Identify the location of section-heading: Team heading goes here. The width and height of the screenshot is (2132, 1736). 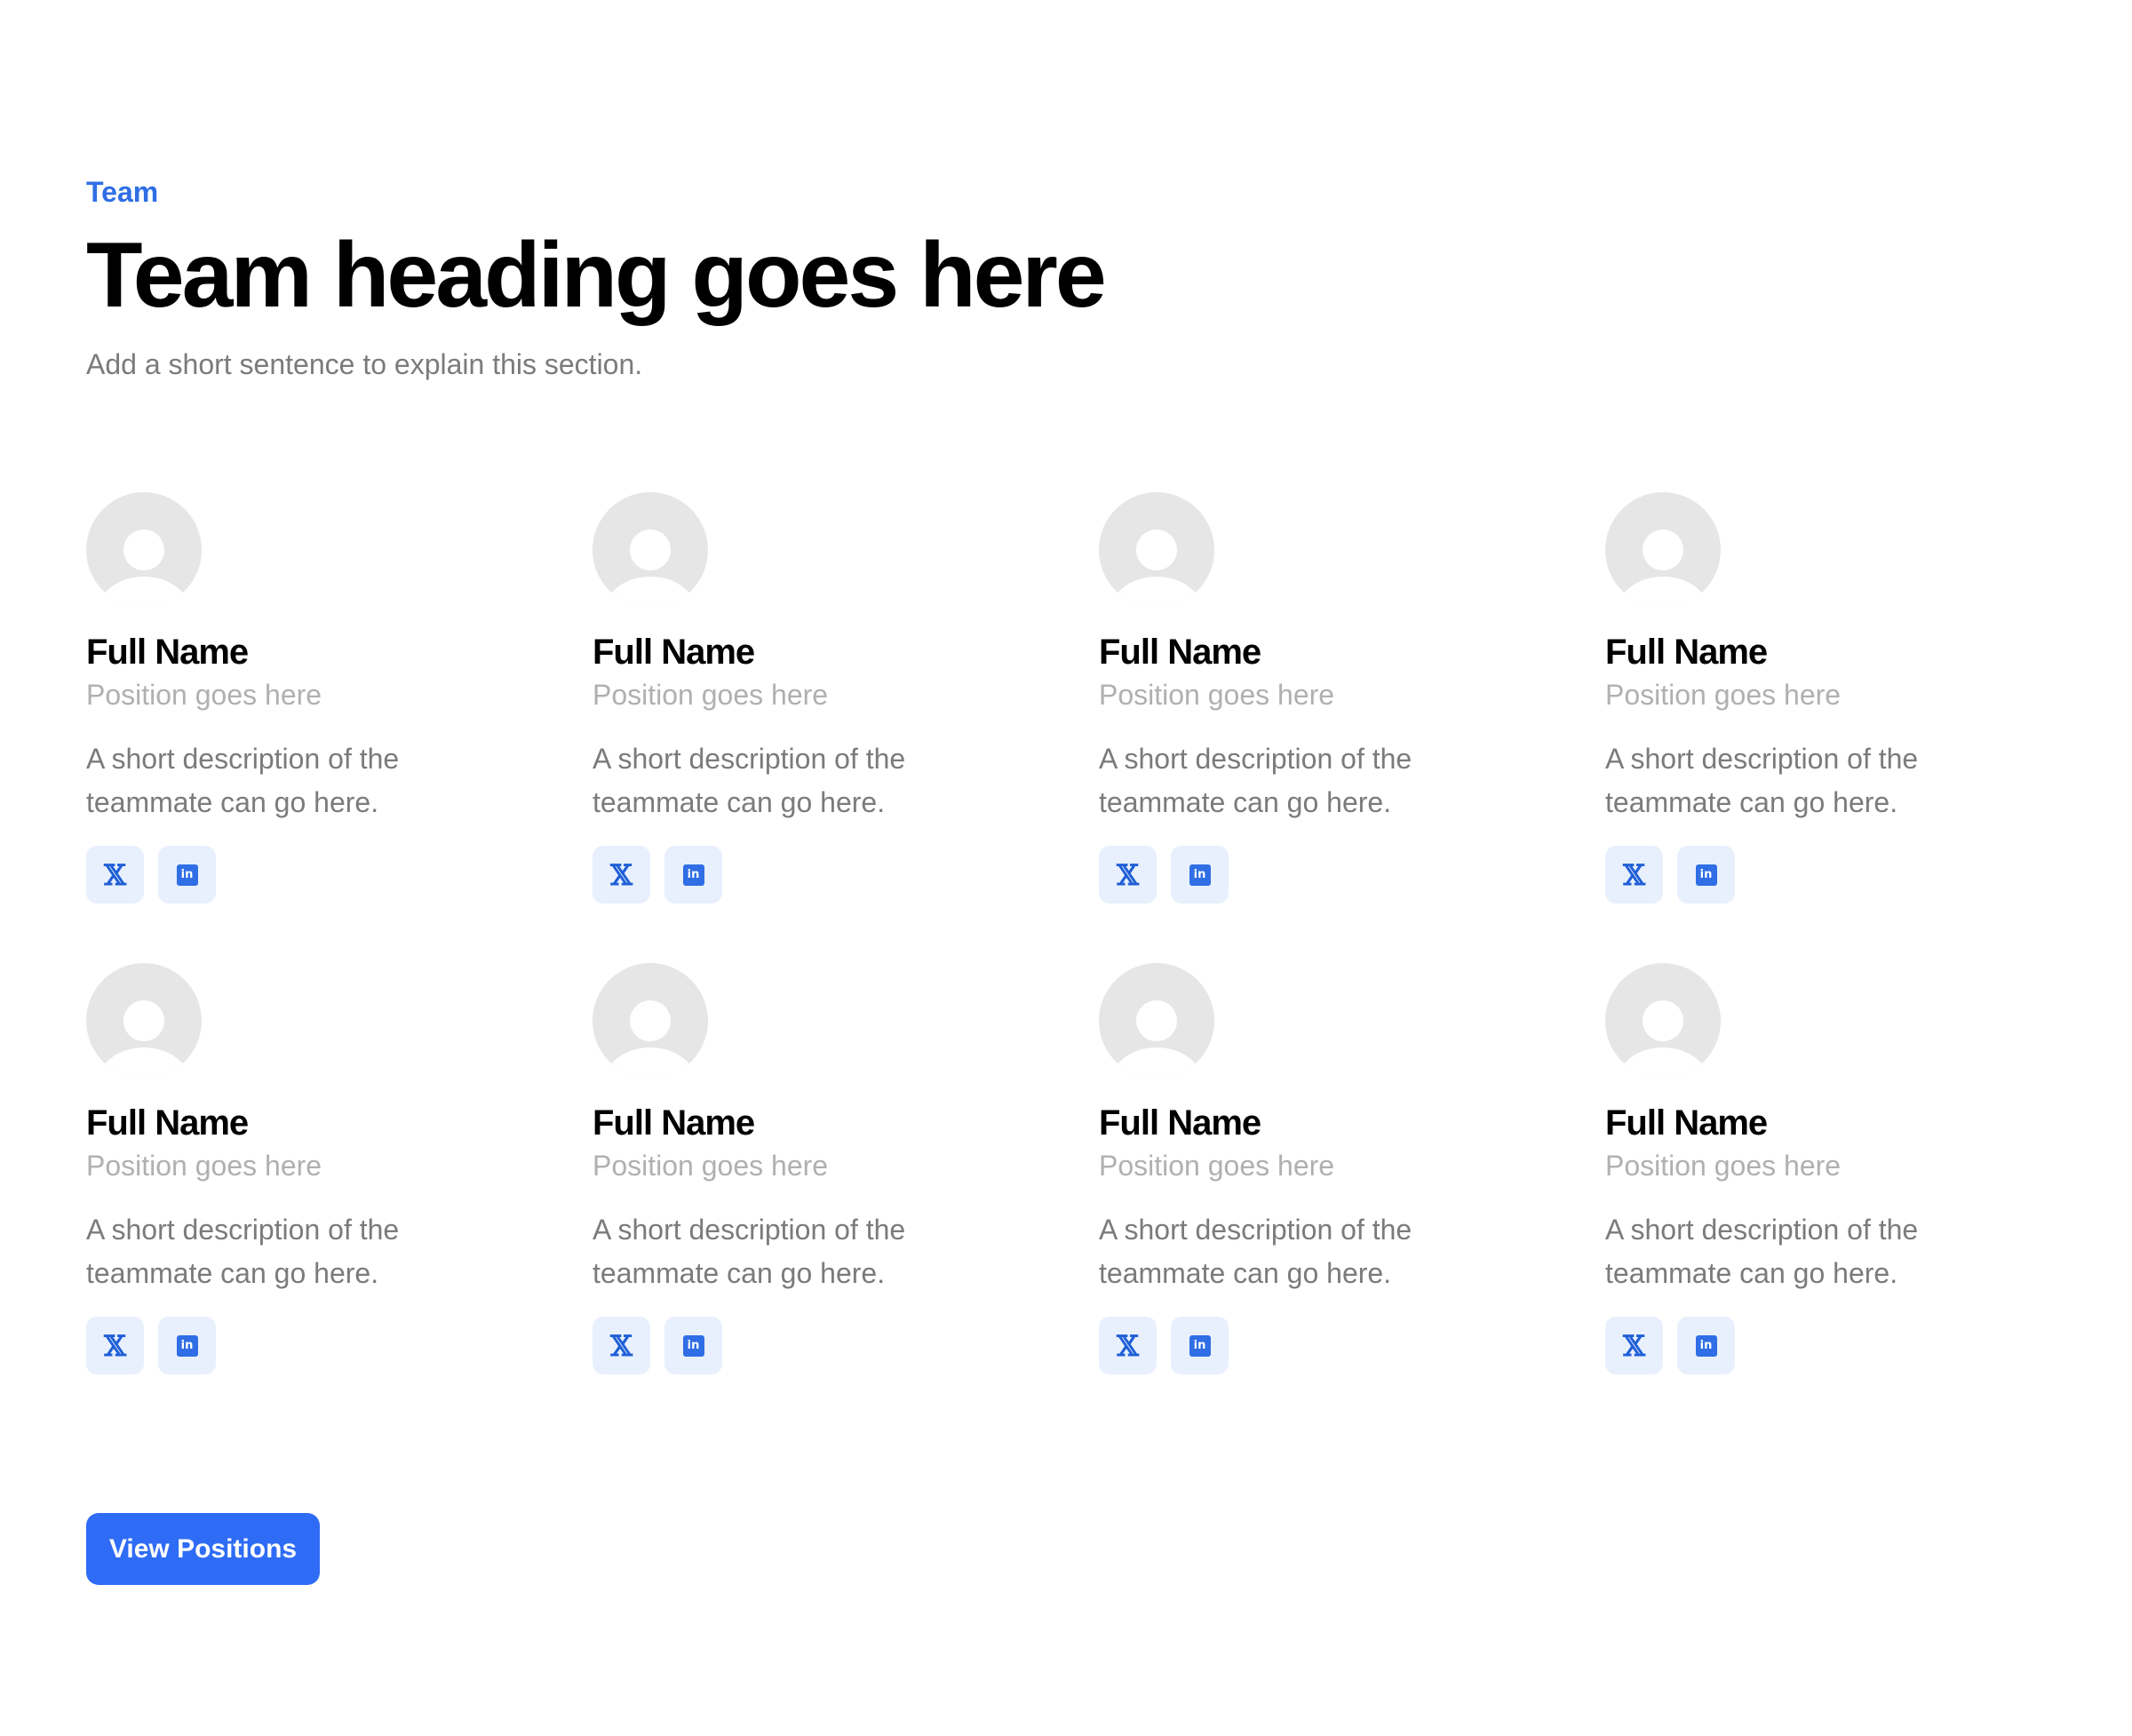
(596, 275).